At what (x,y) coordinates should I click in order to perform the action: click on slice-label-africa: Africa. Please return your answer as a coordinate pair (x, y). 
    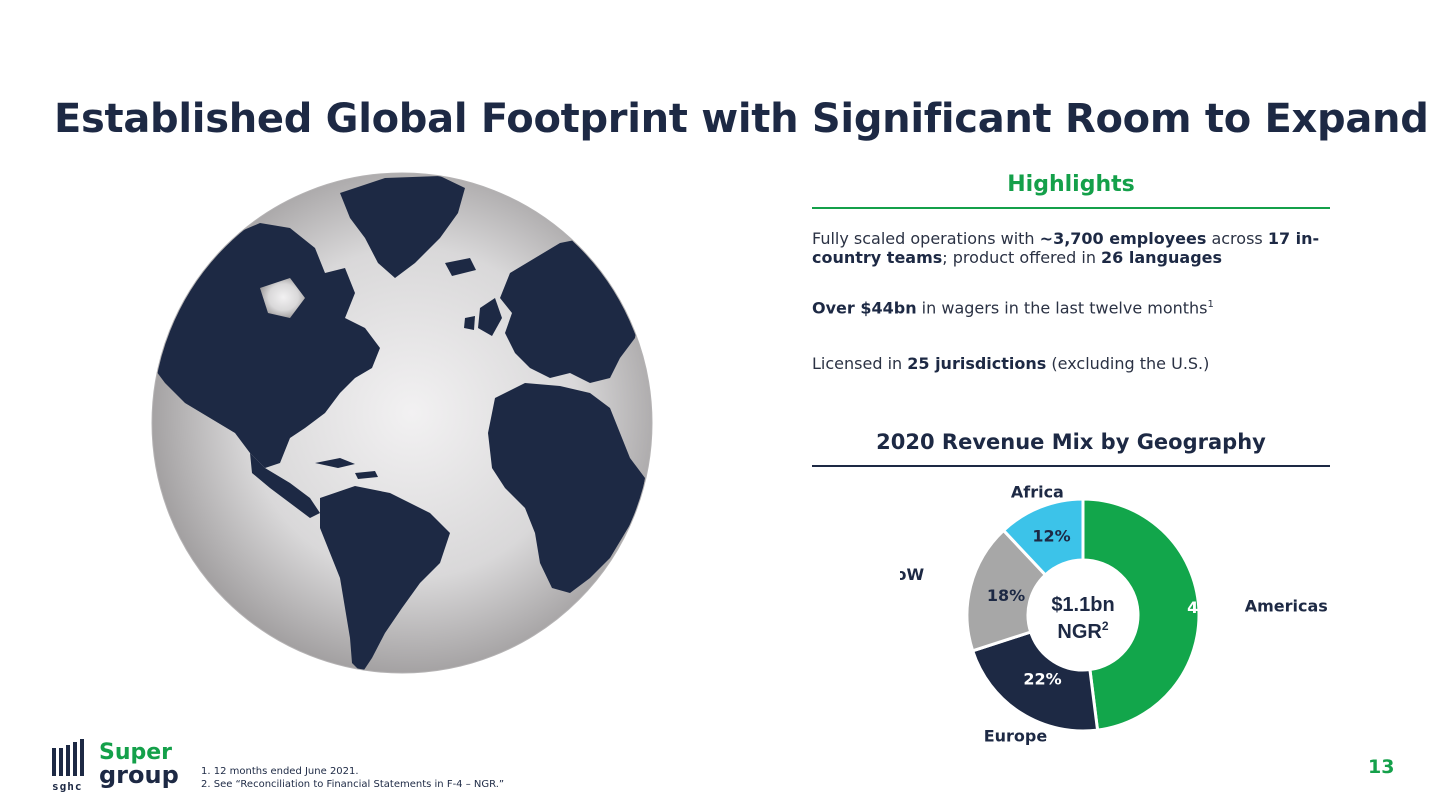
    Looking at the image, I should click on (1037, 492).